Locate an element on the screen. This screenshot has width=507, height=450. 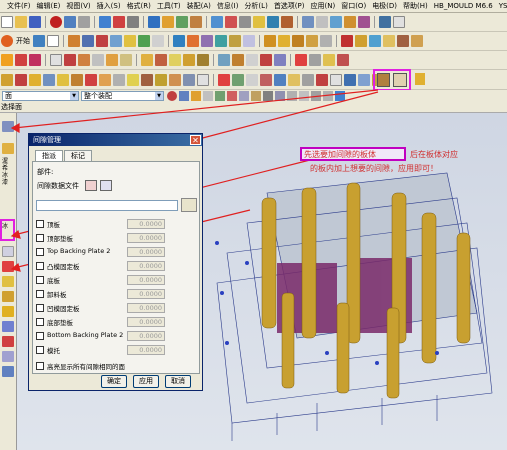
section-icon is located at coordinates (350, 22).